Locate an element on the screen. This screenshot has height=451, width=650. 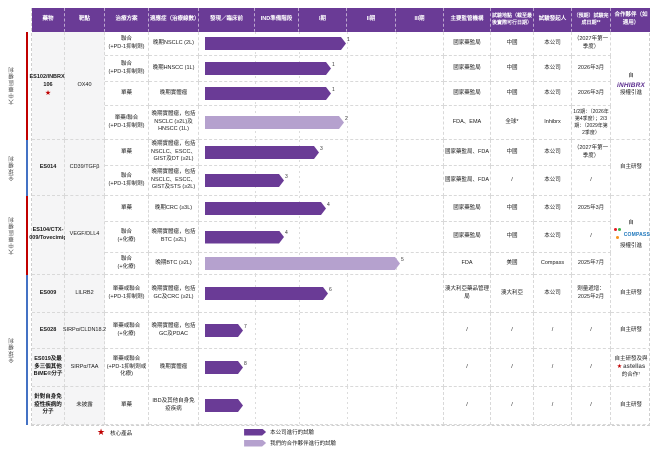
phase-bar-zone: 2 is located at coordinates (321, 123).